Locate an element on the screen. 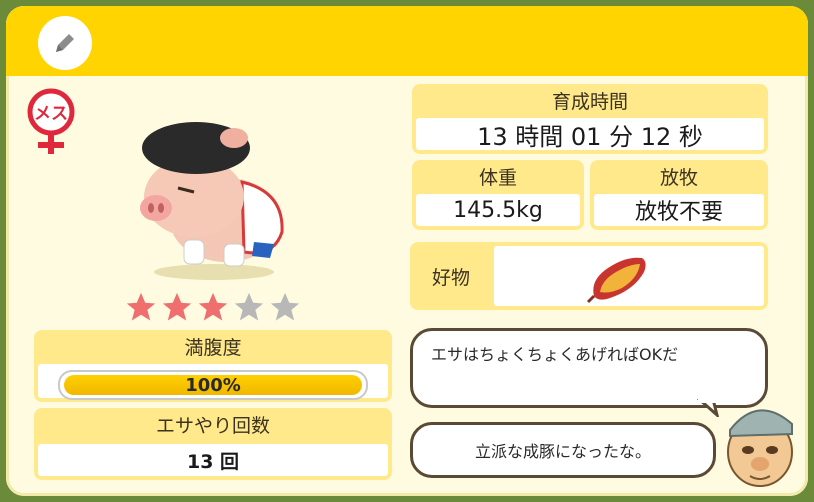 The width and height of the screenshot is (814, 502). favorite-item-area is located at coordinates (629, 276).